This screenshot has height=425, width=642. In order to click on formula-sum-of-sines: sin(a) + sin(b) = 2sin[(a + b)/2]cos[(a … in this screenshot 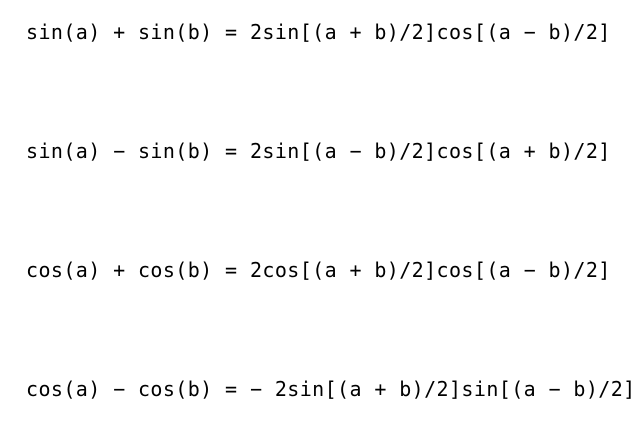, I will do `click(318, 32)`.